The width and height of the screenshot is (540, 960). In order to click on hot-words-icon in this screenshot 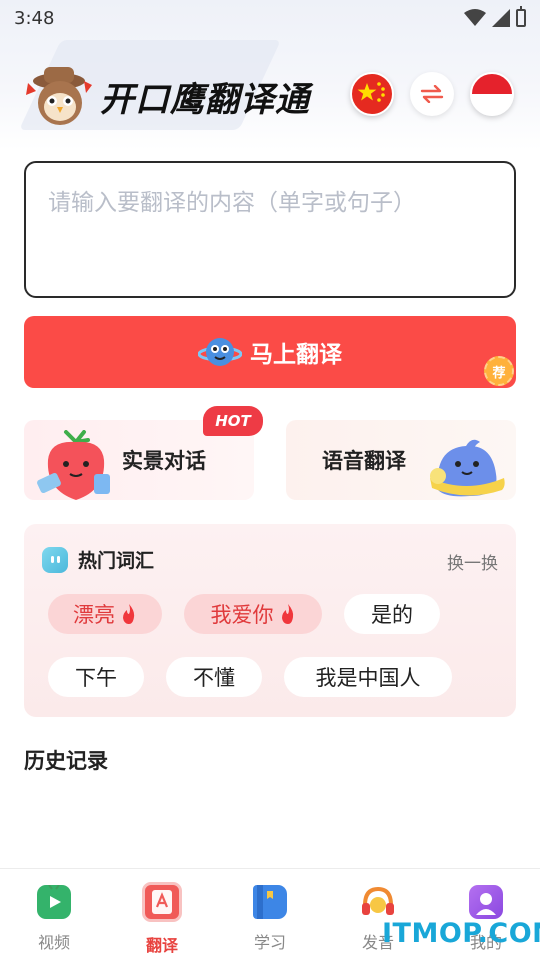, I will do `click(55, 559)`.